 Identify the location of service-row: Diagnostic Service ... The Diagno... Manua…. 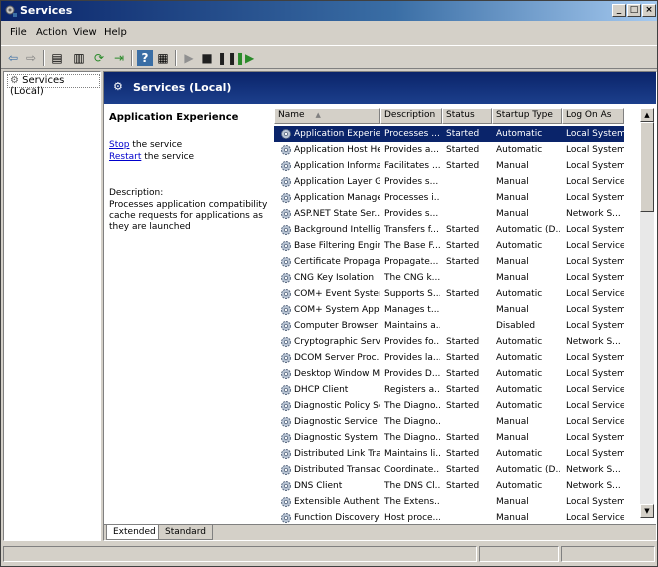
(449, 422).